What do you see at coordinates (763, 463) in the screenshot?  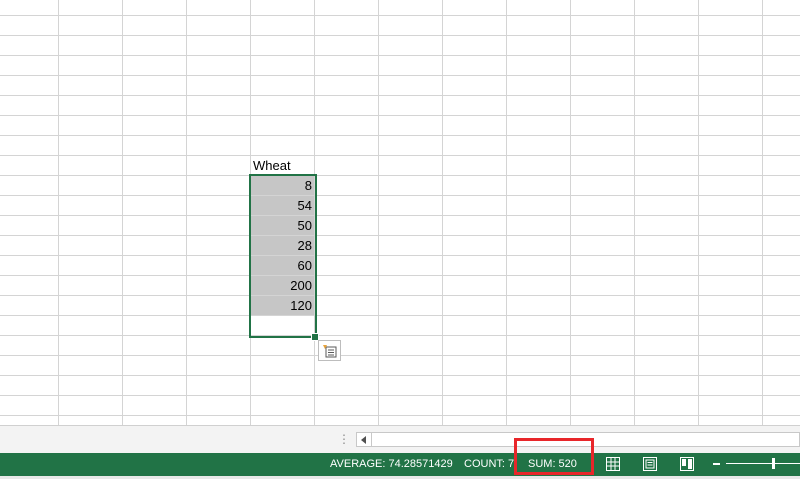 I see `zoom-slider-track` at bounding box center [763, 463].